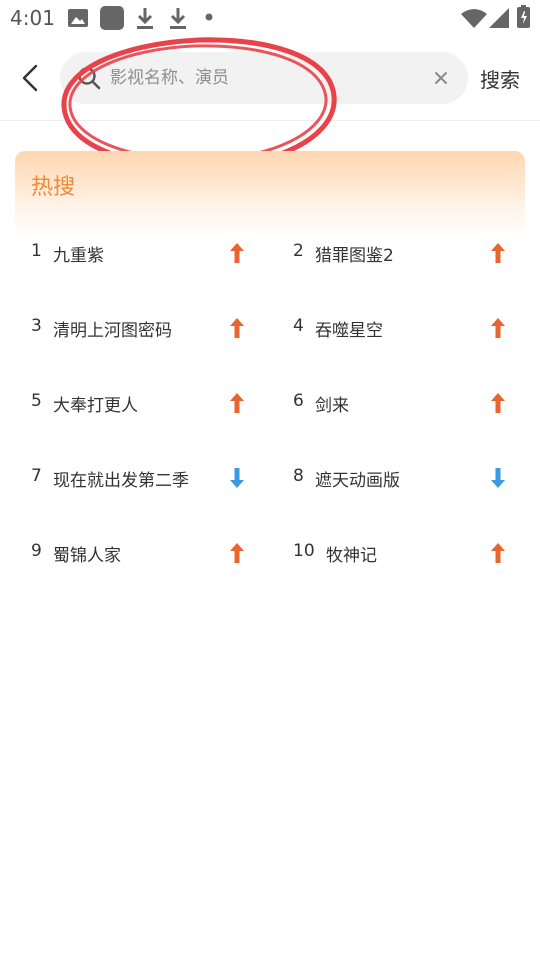  What do you see at coordinates (408, 253) in the screenshot?
I see `hot-search-item: 2 猎罪图鉴2` at bounding box center [408, 253].